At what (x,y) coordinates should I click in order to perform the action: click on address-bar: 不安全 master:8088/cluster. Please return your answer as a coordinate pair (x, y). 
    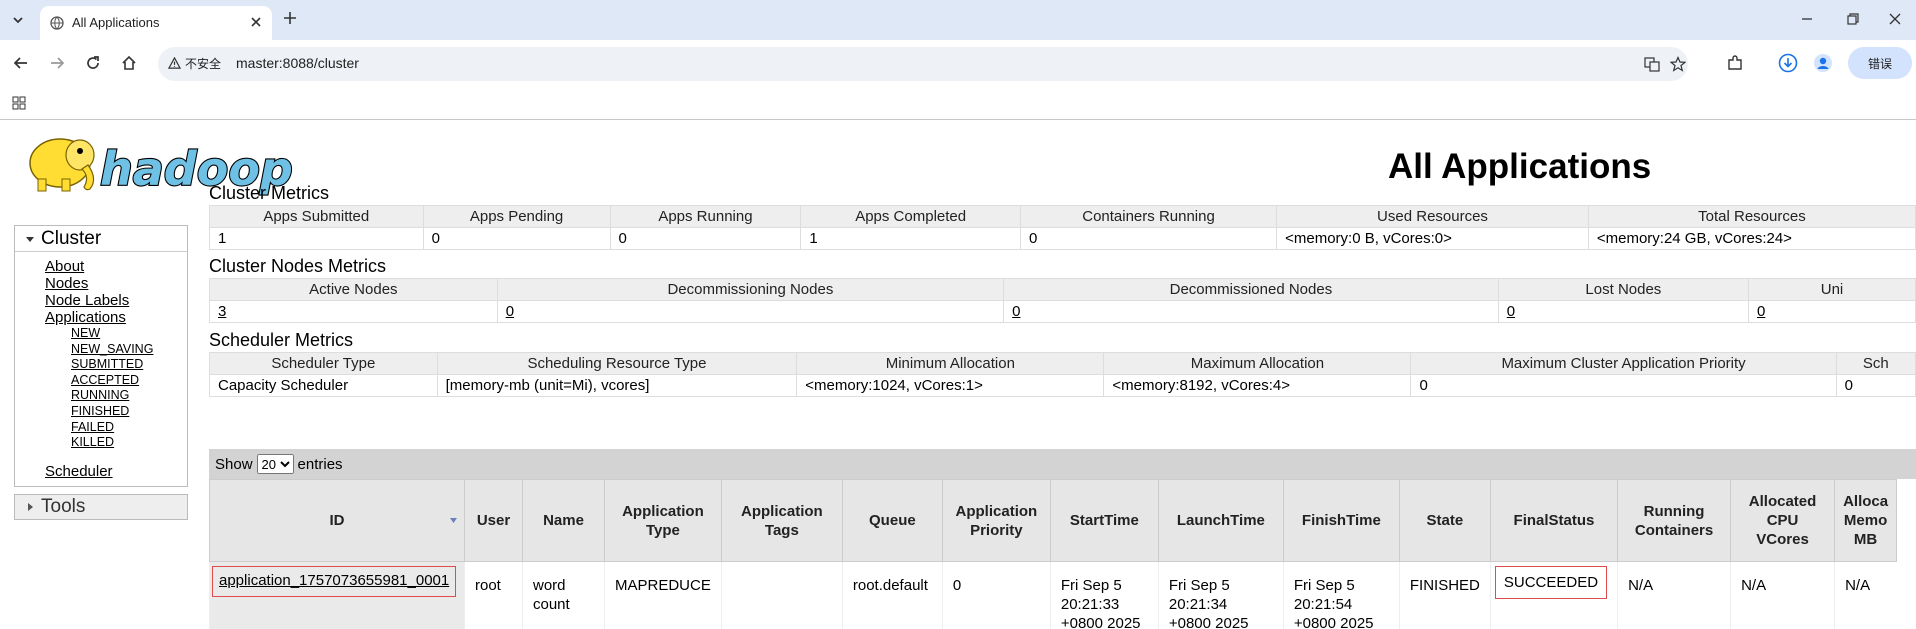
    Looking at the image, I should click on (923, 64).